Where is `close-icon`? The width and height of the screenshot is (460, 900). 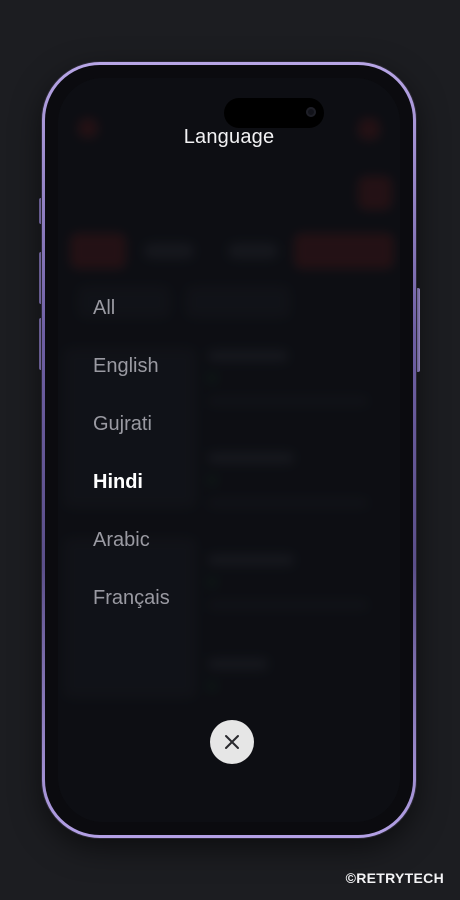
close-icon is located at coordinates (232, 742).